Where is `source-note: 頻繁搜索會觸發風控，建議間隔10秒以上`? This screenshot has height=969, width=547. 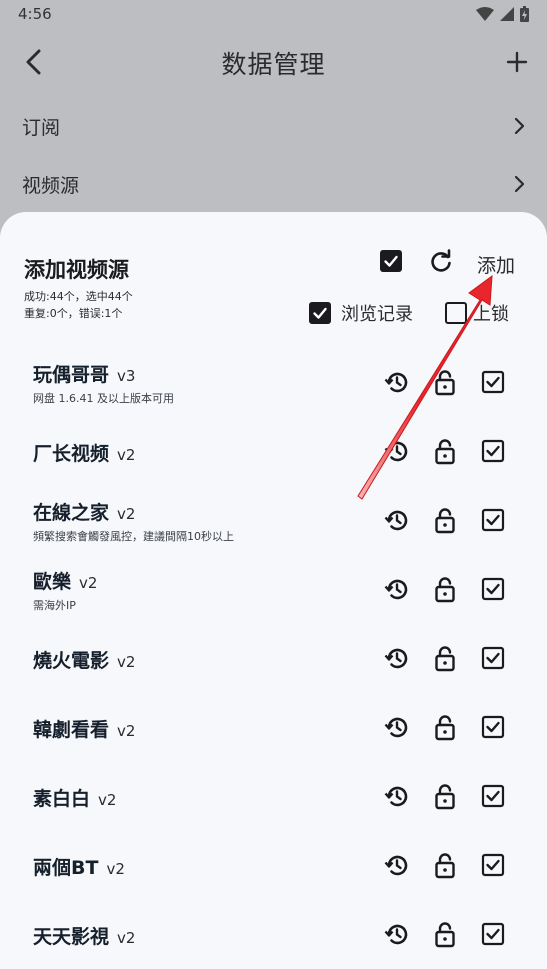
source-note: 頻繁搜索會觸發風控，建議間隔10秒以上 is located at coordinates (133, 536).